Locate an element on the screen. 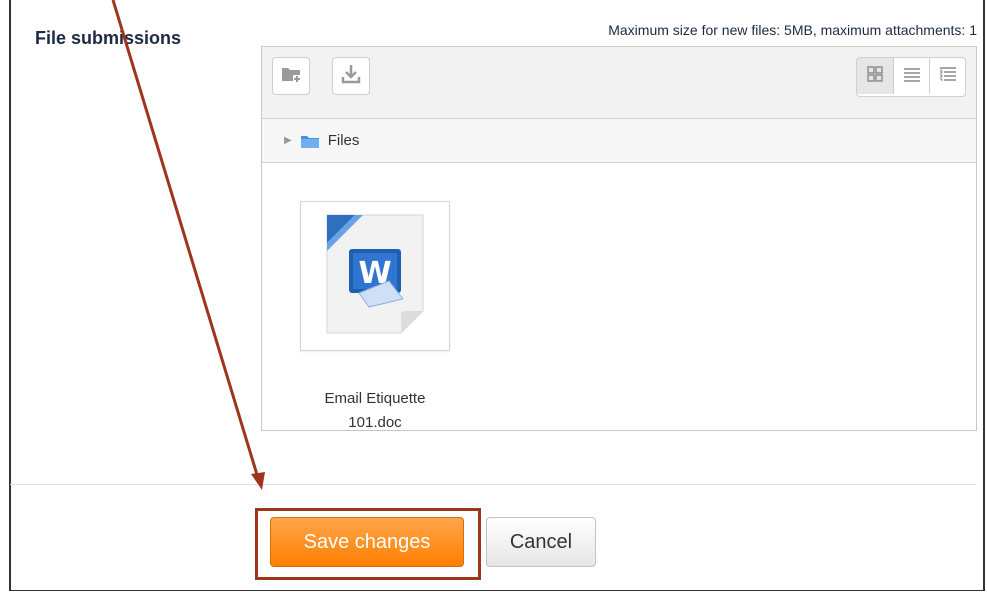  icons-view-icon is located at coordinates (875, 76).